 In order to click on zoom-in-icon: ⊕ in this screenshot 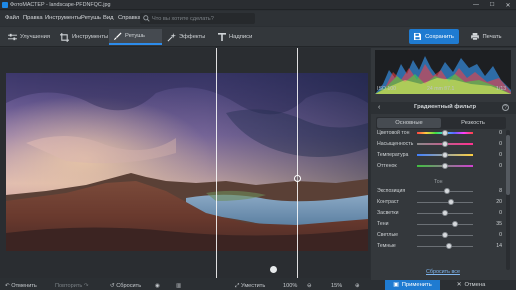, I will do `click(357, 286)`.